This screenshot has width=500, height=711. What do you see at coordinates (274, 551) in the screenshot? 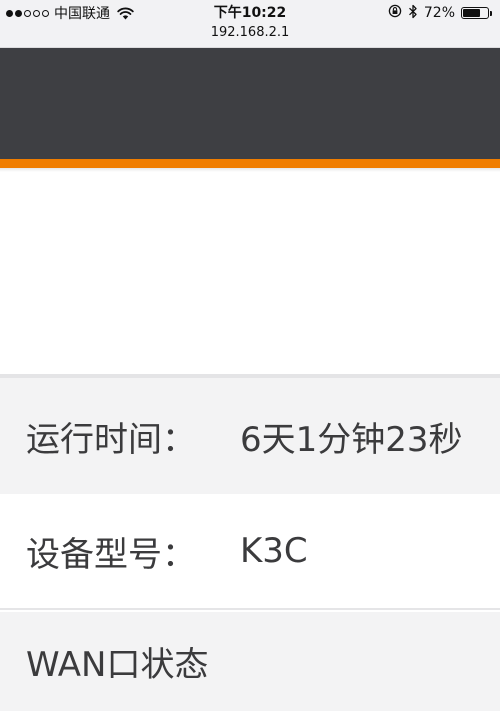
I see `device-model-value: K3C` at bounding box center [274, 551].